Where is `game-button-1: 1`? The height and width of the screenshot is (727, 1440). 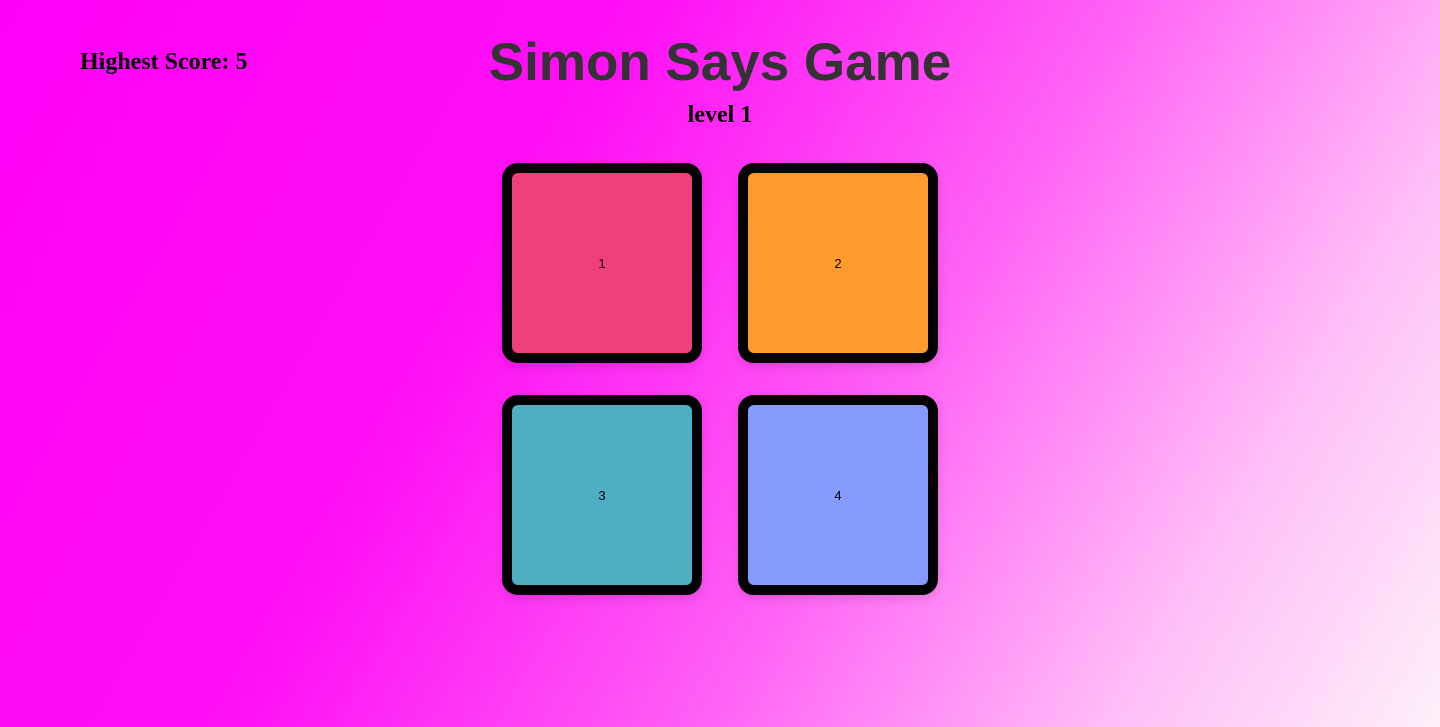 game-button-1: 1 is located at coordinates (602, 263).